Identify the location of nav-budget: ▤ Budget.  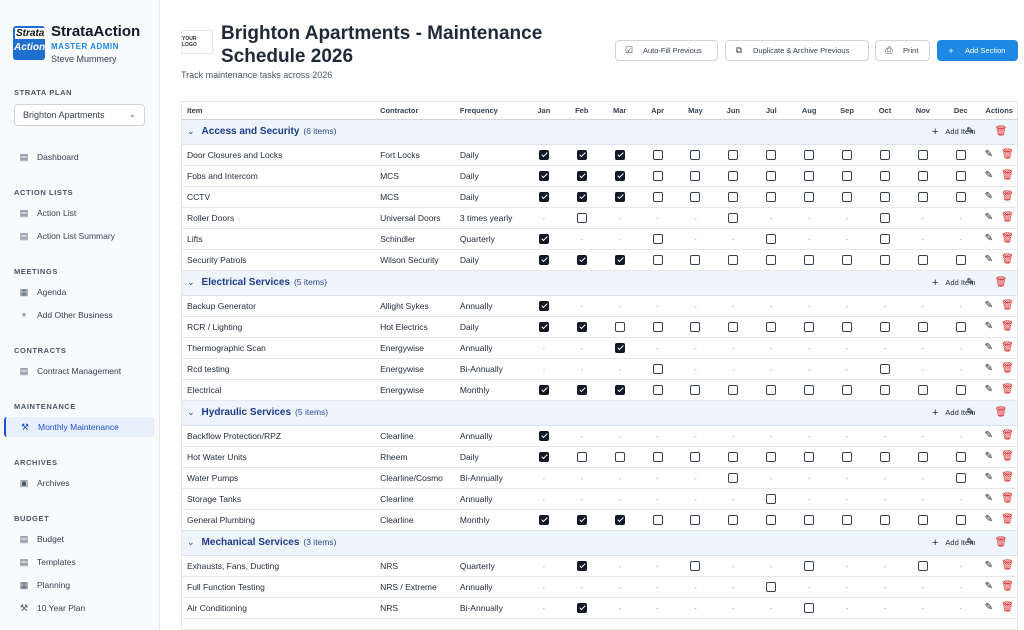
(79, 539).